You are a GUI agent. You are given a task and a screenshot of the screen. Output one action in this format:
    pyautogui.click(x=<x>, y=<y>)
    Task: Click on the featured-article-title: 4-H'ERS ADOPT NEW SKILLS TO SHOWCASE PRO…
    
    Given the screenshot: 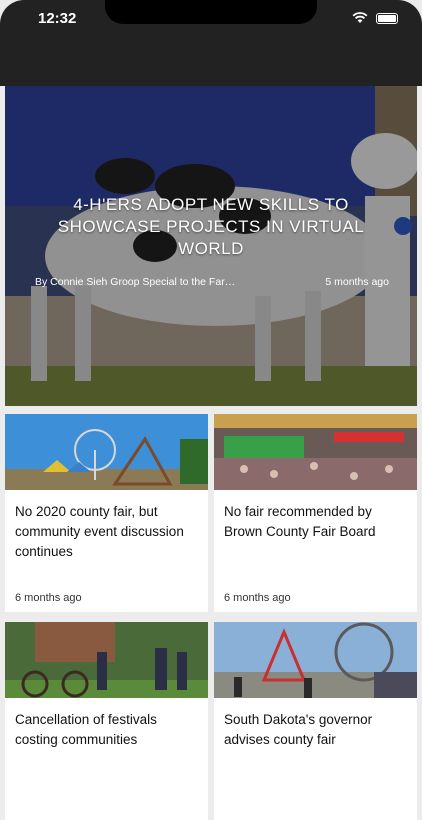 What is the action you would take?
    pyautogui.click(x=211, y=226)
    